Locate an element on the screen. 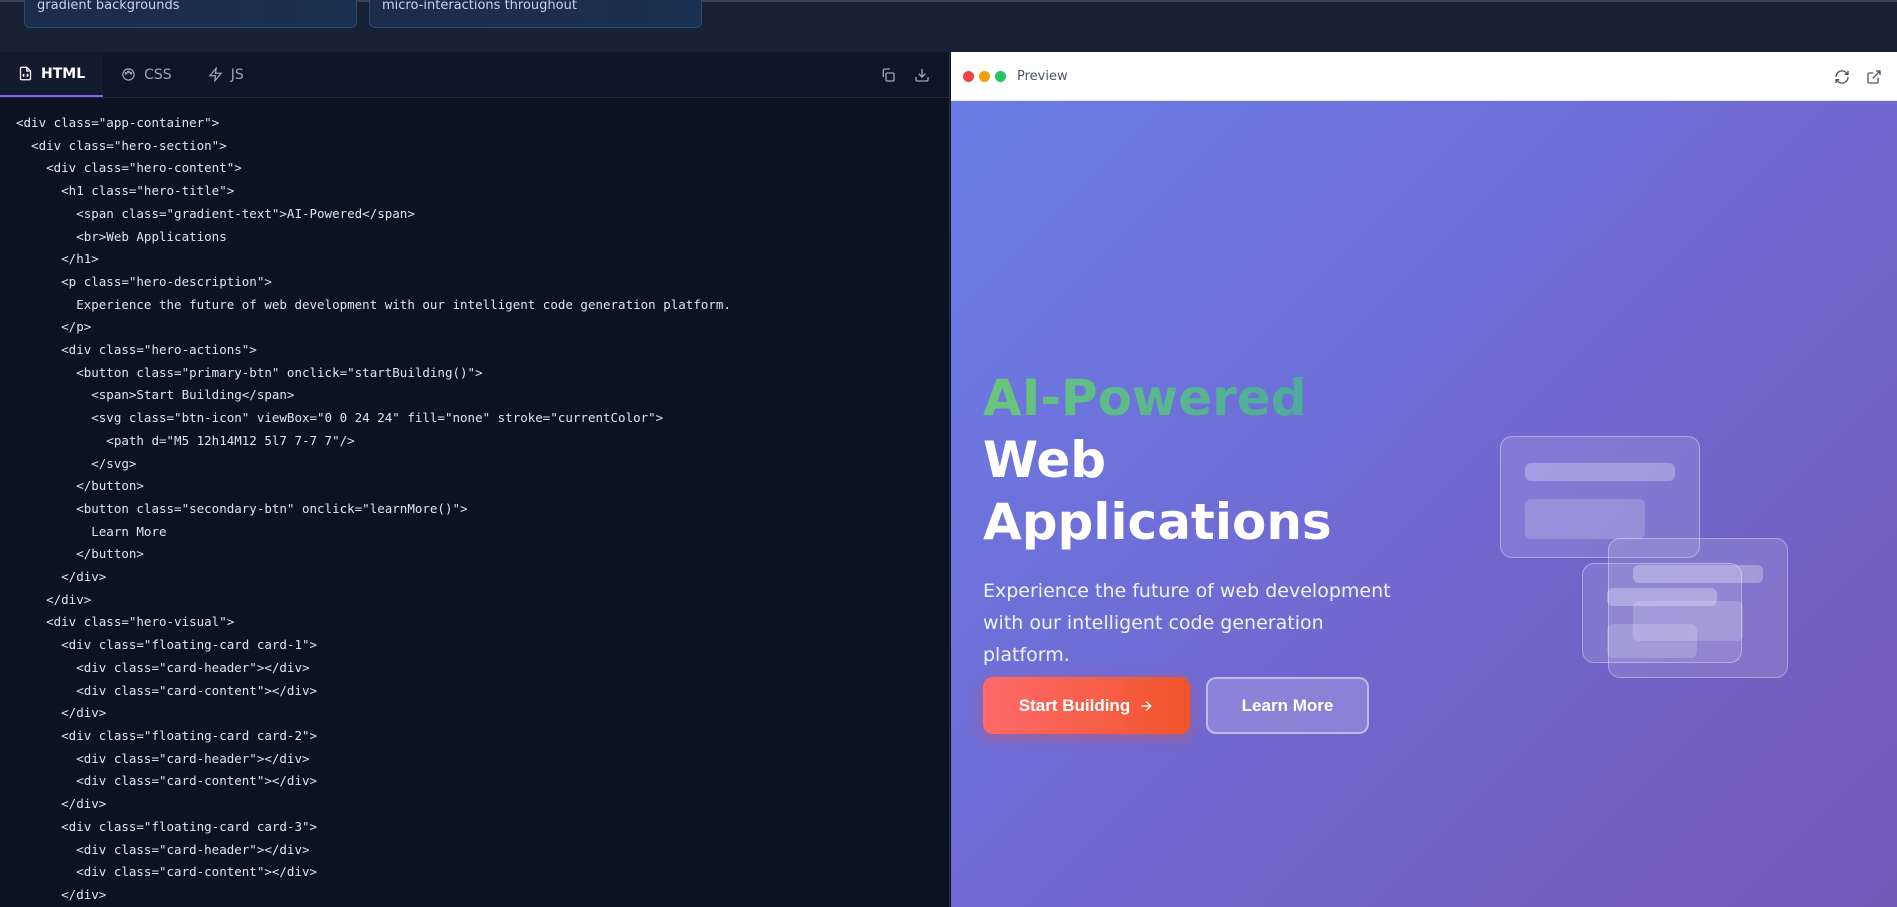 The height and width of the screenshot is (907, 1897). hero-title-gradient: AI-Powered is located at coordinates (1157, 398).